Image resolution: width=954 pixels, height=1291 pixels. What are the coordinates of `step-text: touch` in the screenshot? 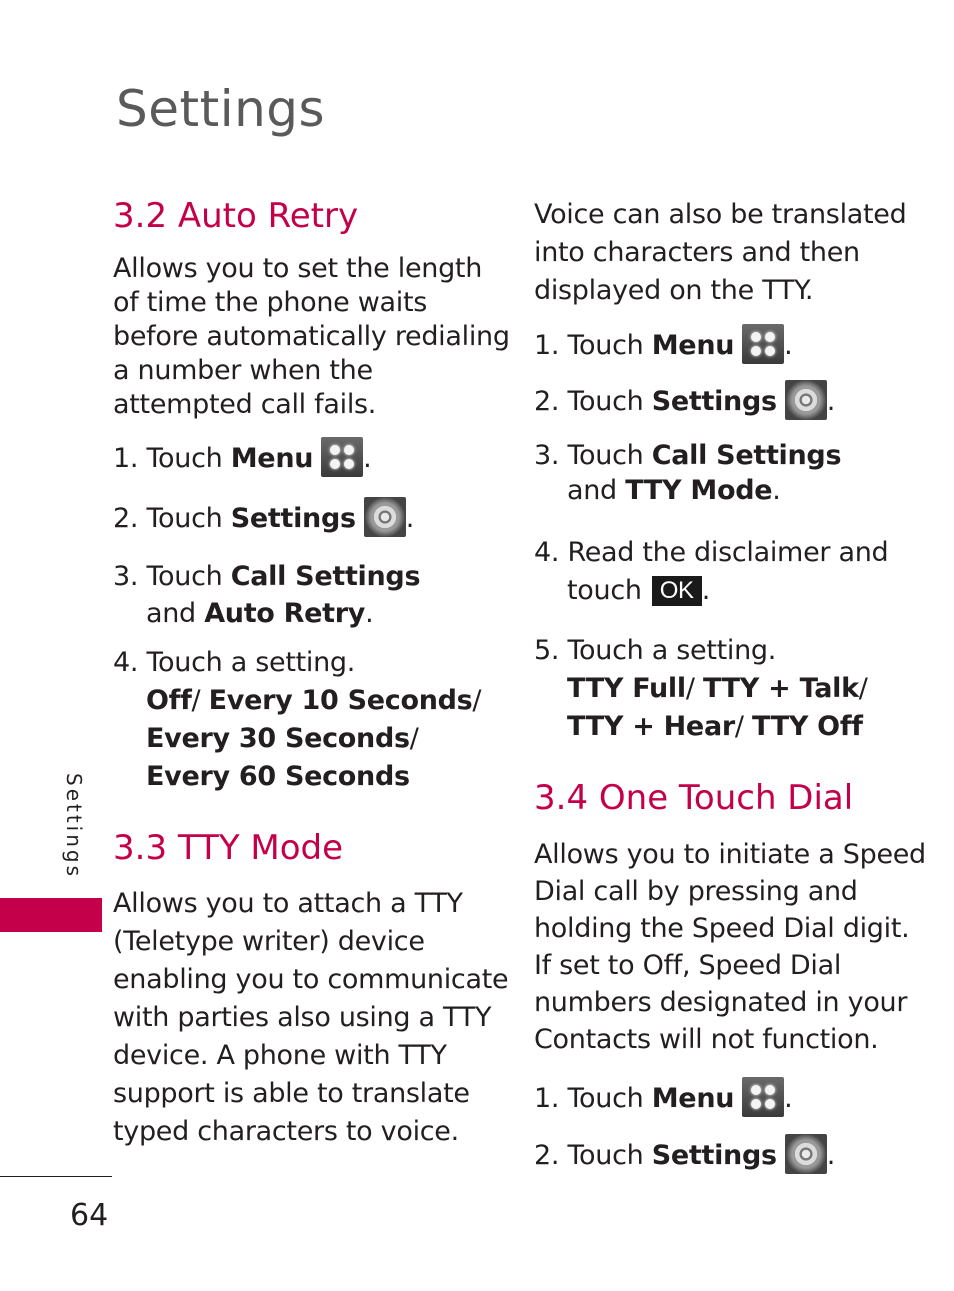 It's located at (604, 590).